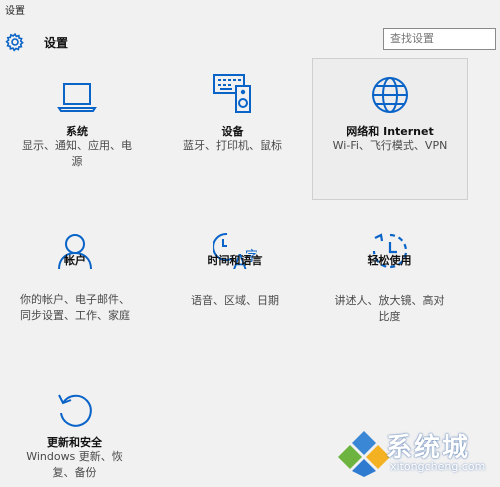  I want to click on tile-ease-of-access-desc: 讲述人、放大镜、高对 比度, so click(389, 308).